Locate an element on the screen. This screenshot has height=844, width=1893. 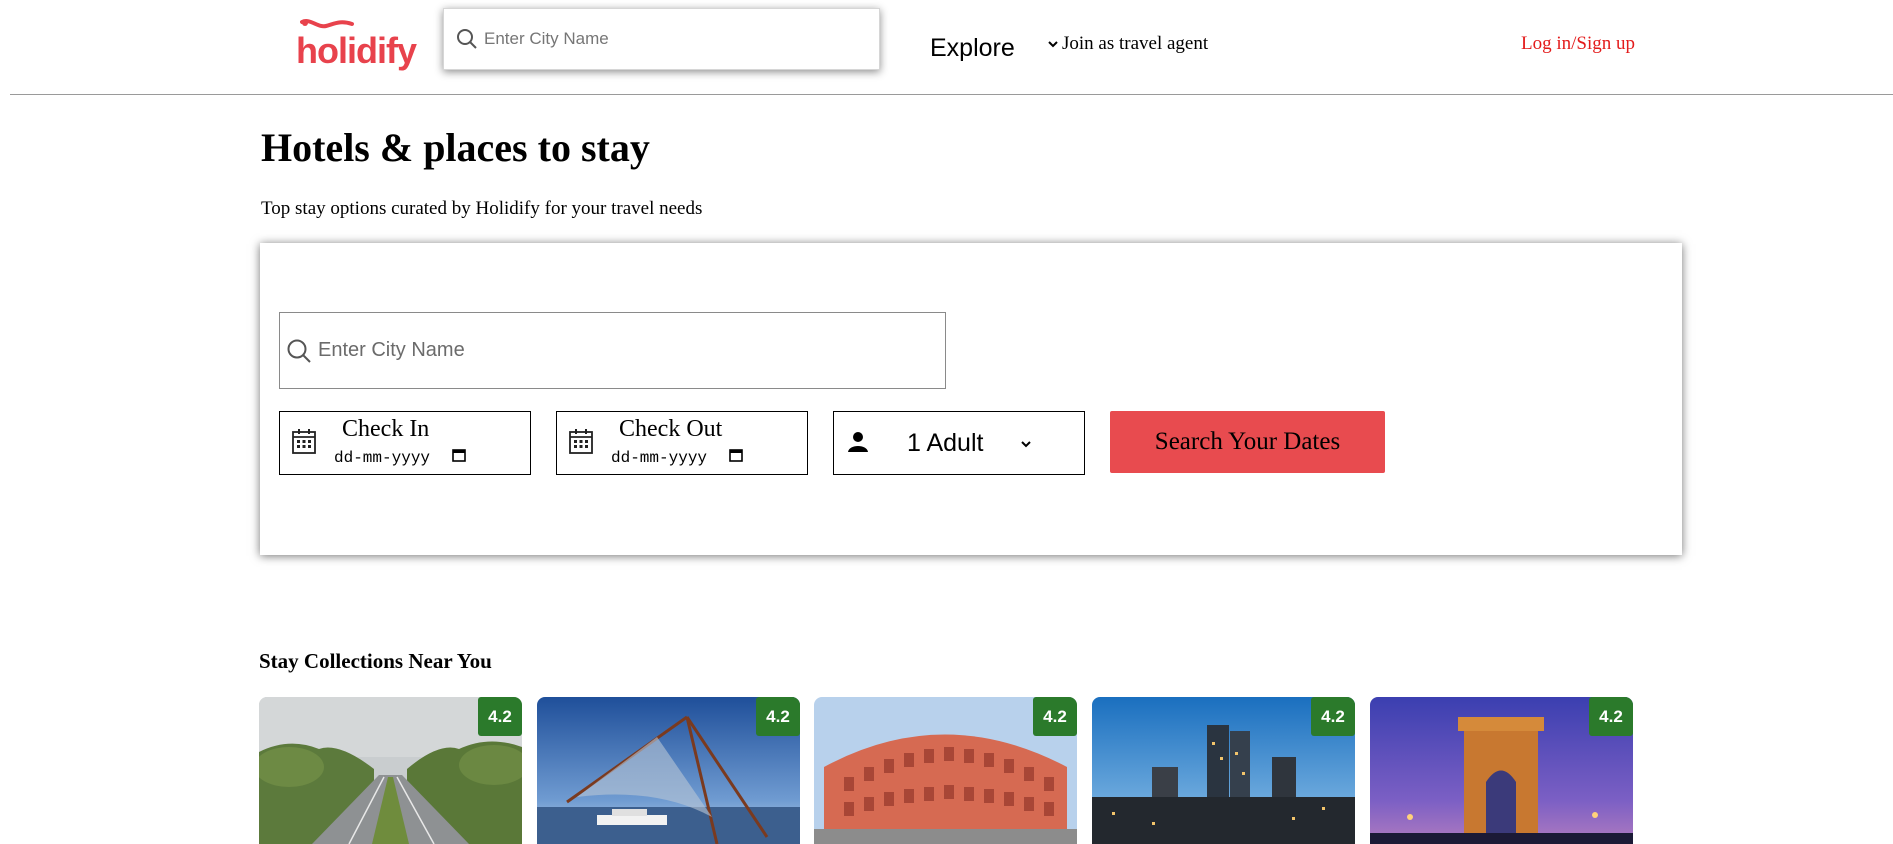
header-search-box is located at coordinates (661, 39).